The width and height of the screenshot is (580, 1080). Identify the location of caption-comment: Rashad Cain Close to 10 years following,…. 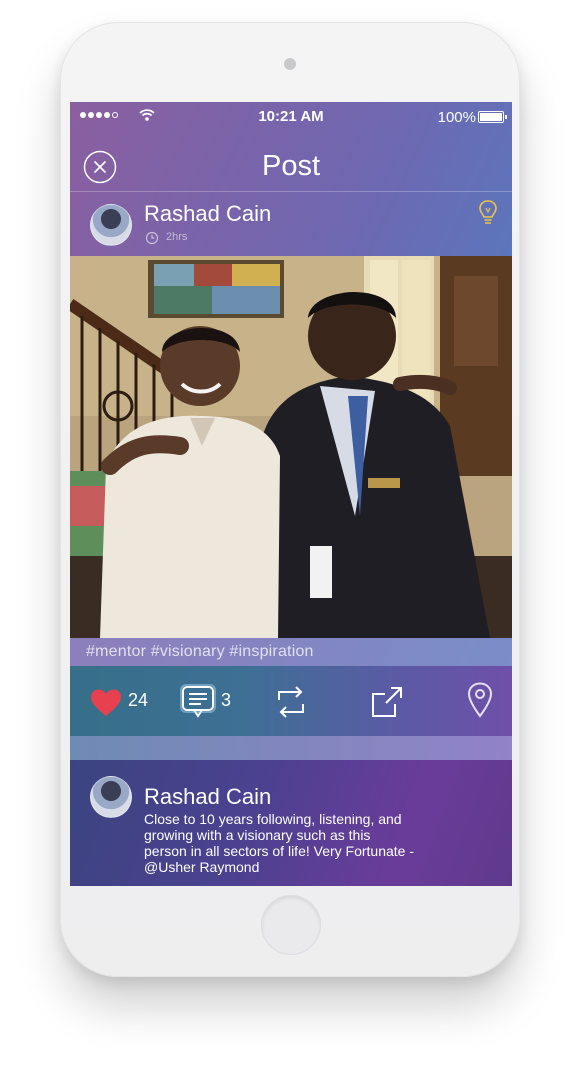
(291, 823).